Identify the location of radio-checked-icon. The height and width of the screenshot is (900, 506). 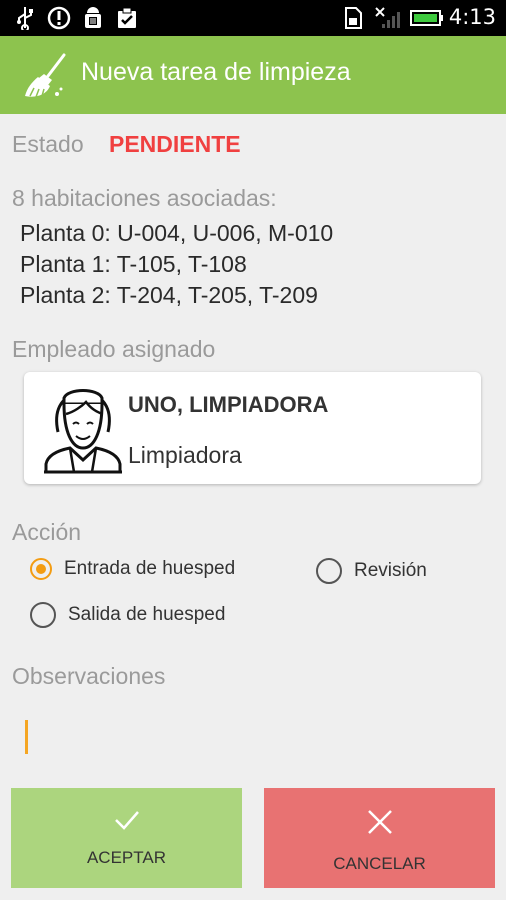
(41, 569).